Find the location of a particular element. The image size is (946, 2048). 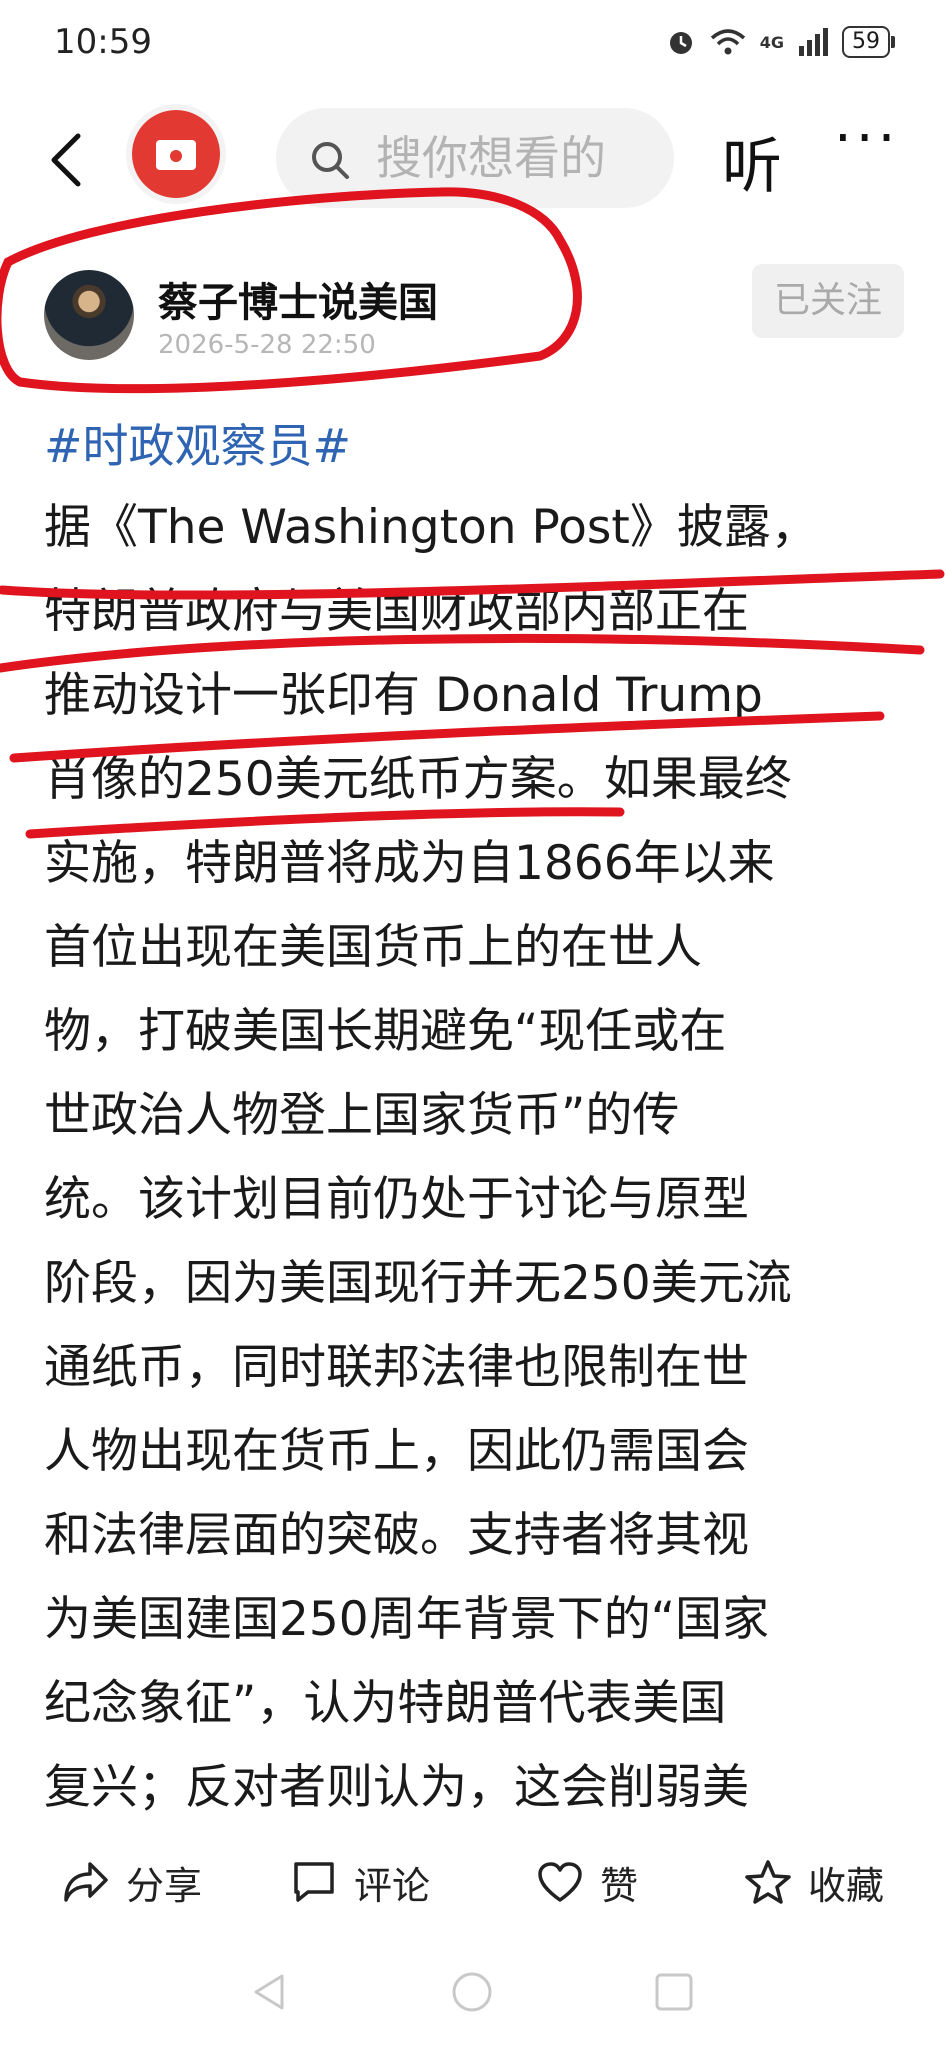

article-line: 推动设计一张印有 Donald Trump is located at coordinates (403, 695).